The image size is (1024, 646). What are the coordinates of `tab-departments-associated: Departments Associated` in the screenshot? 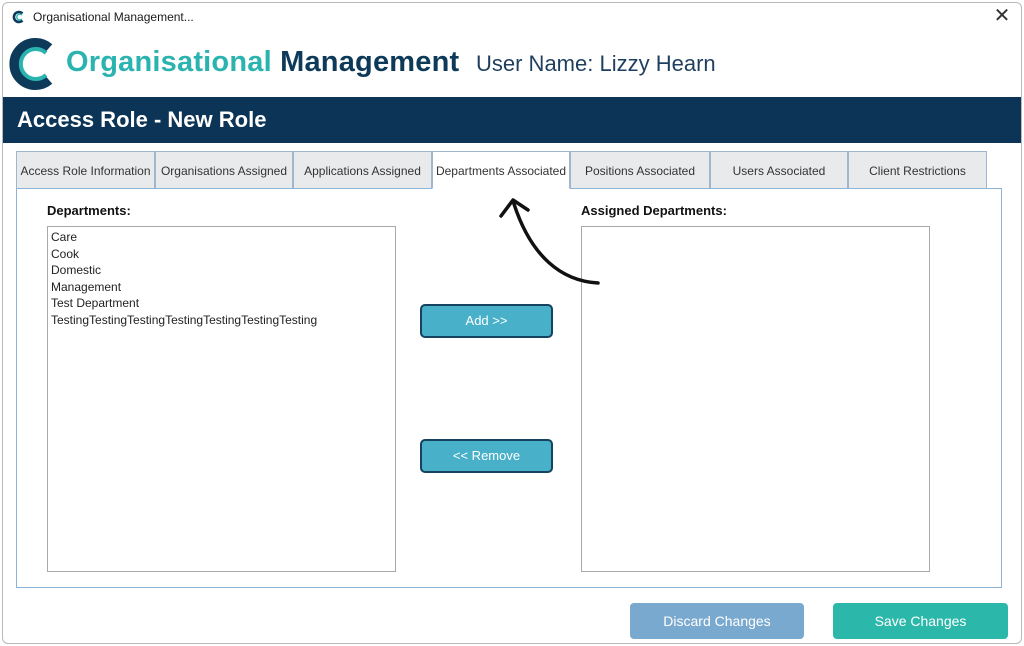 It's located at (501, 170).